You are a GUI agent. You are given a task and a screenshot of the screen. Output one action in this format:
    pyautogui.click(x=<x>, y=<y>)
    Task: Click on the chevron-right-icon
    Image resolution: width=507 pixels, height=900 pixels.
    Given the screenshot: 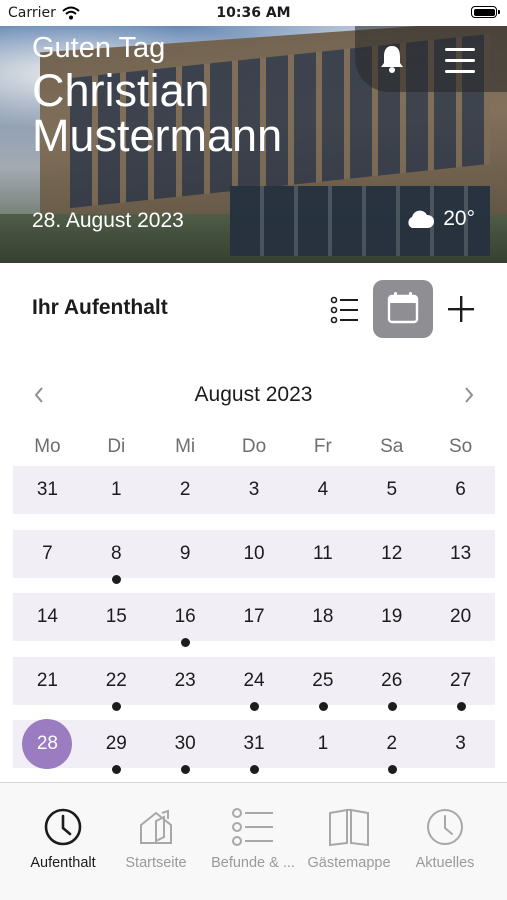 What is the action you would take?
    pyautogui.click(x=469, y=395)
    